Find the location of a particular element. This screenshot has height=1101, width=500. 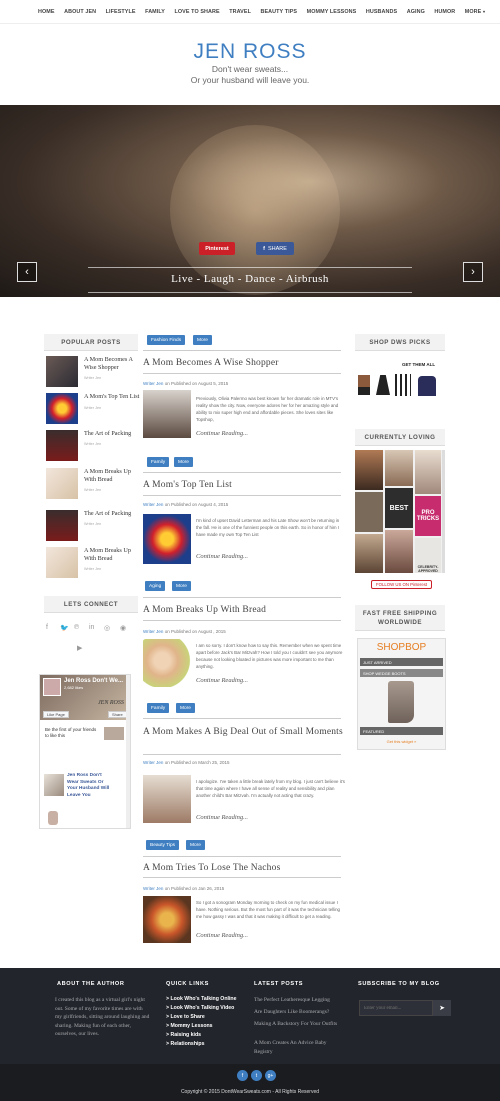

nav-travel: TRAVEL is located at coordinates (240, 12).